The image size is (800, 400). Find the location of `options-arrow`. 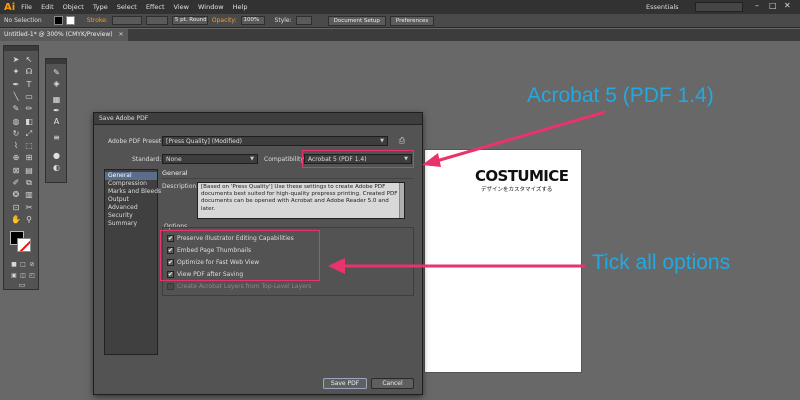

options-arrow is located at coordinates (456, 266).